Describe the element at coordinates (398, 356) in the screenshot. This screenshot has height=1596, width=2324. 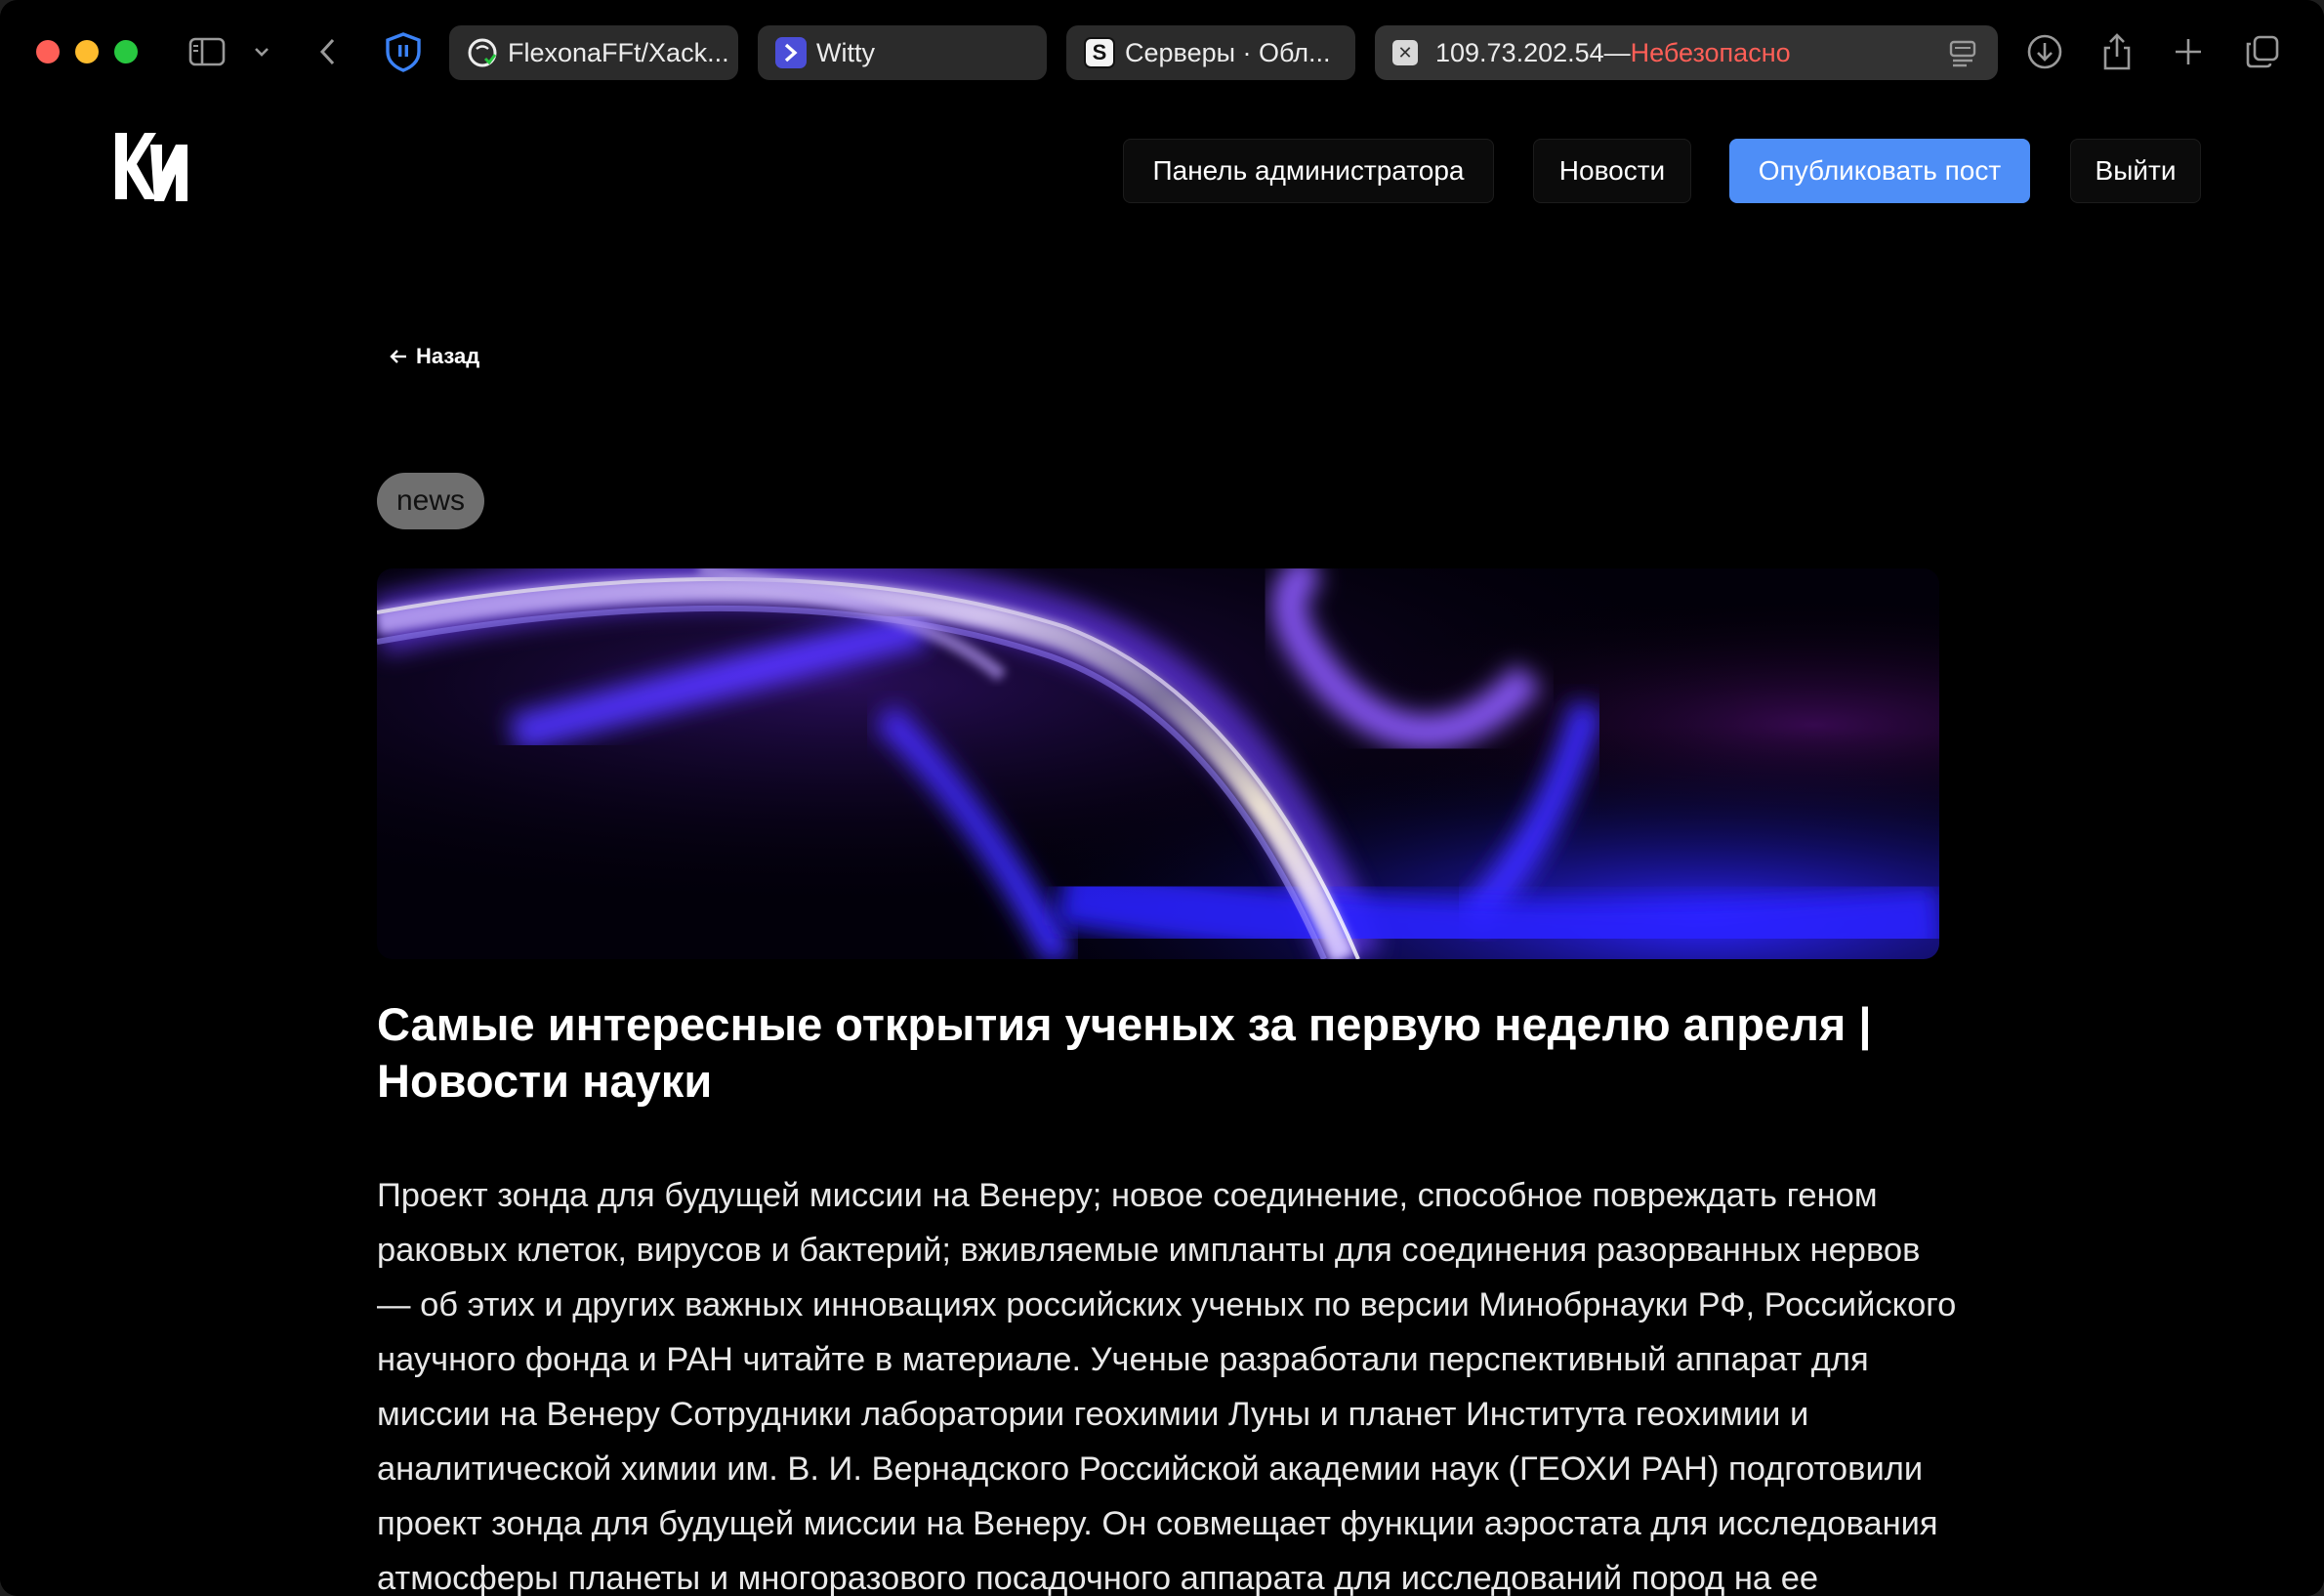
I see `arrow-left-icon` at that location.